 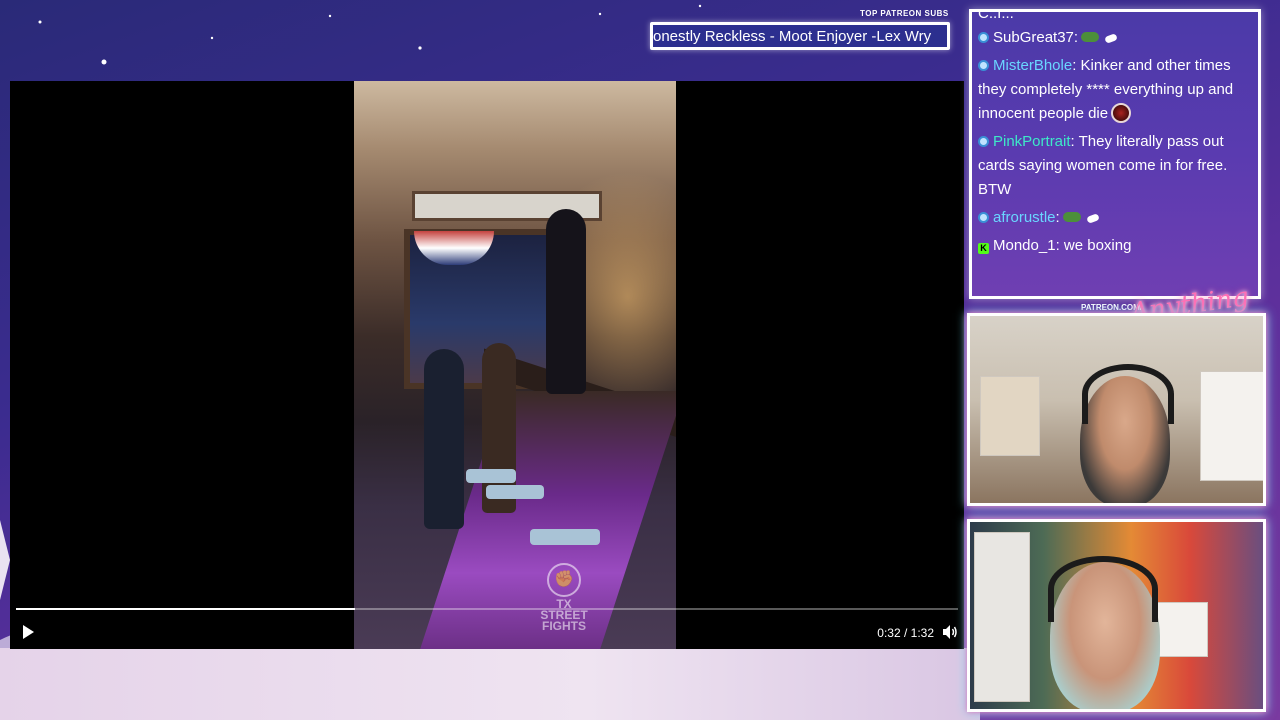 I want to click on chat-text: we boxing, so click(x=1095, y=245).